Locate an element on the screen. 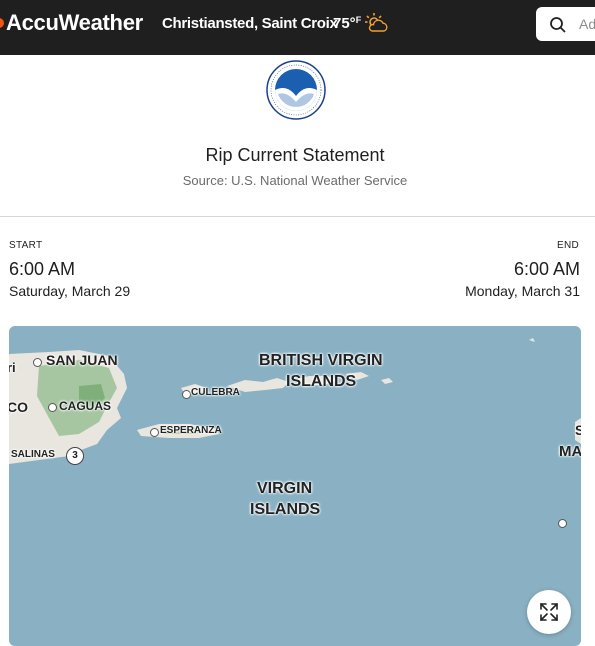 The height and width of the screenshot is (646, 595). map-label-edge-left-top: ri is located at coordinates (12, 367).